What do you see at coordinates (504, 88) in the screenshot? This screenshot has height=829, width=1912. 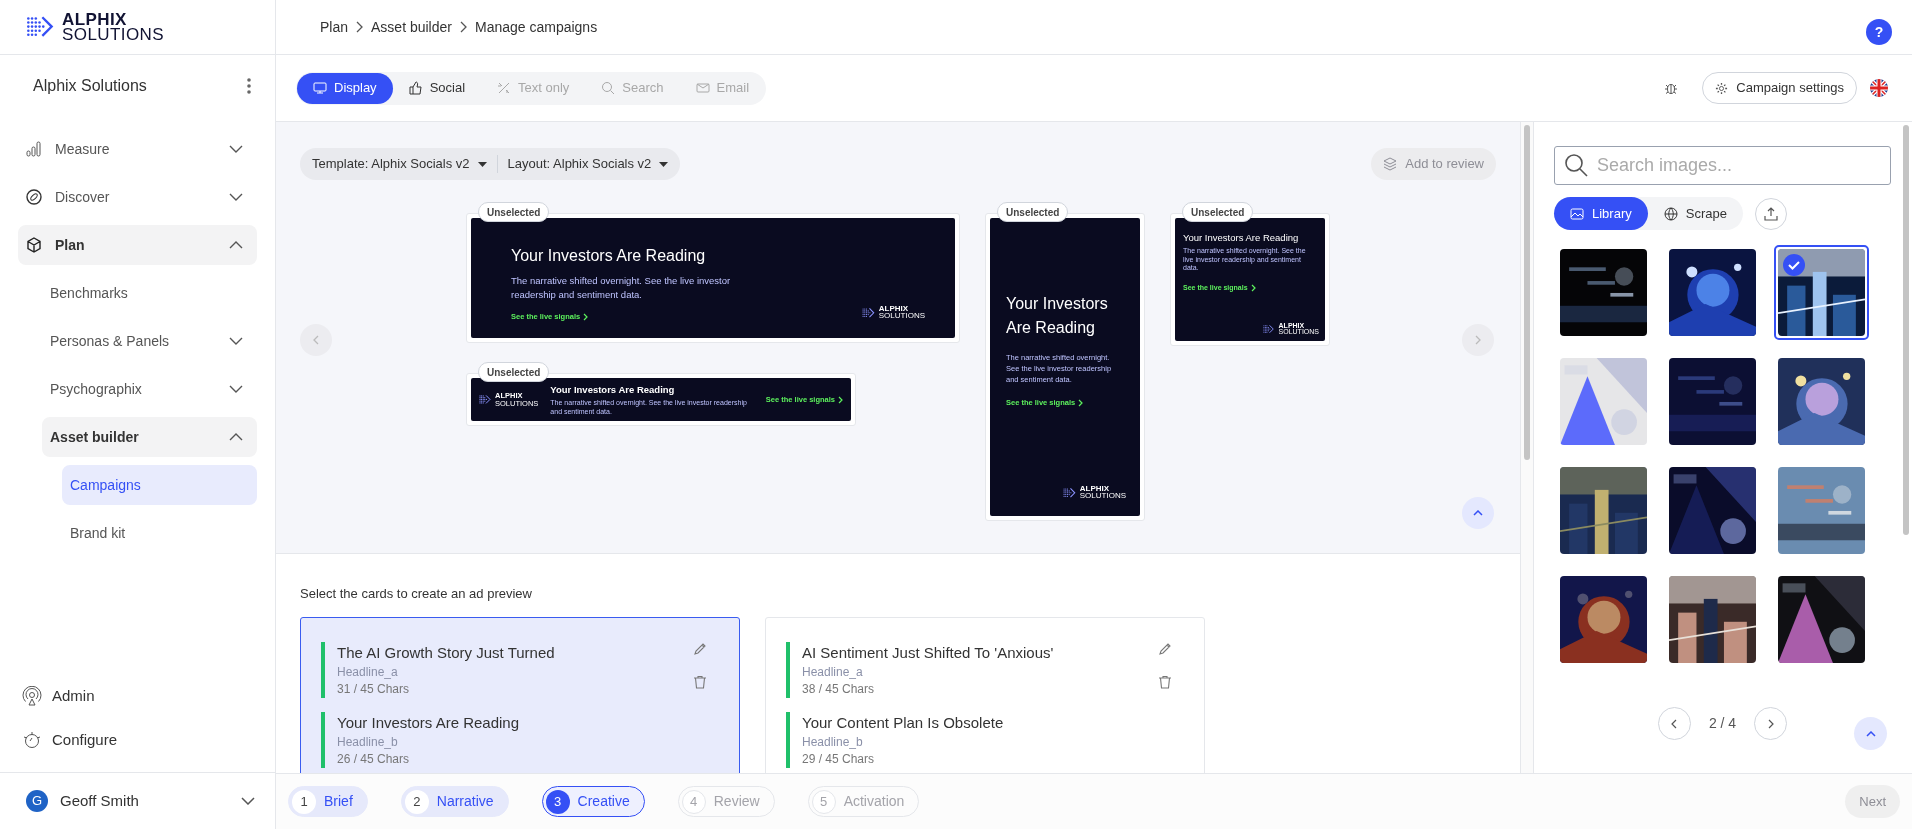 I see `text-off-icon` at bounding box center [504, 88].